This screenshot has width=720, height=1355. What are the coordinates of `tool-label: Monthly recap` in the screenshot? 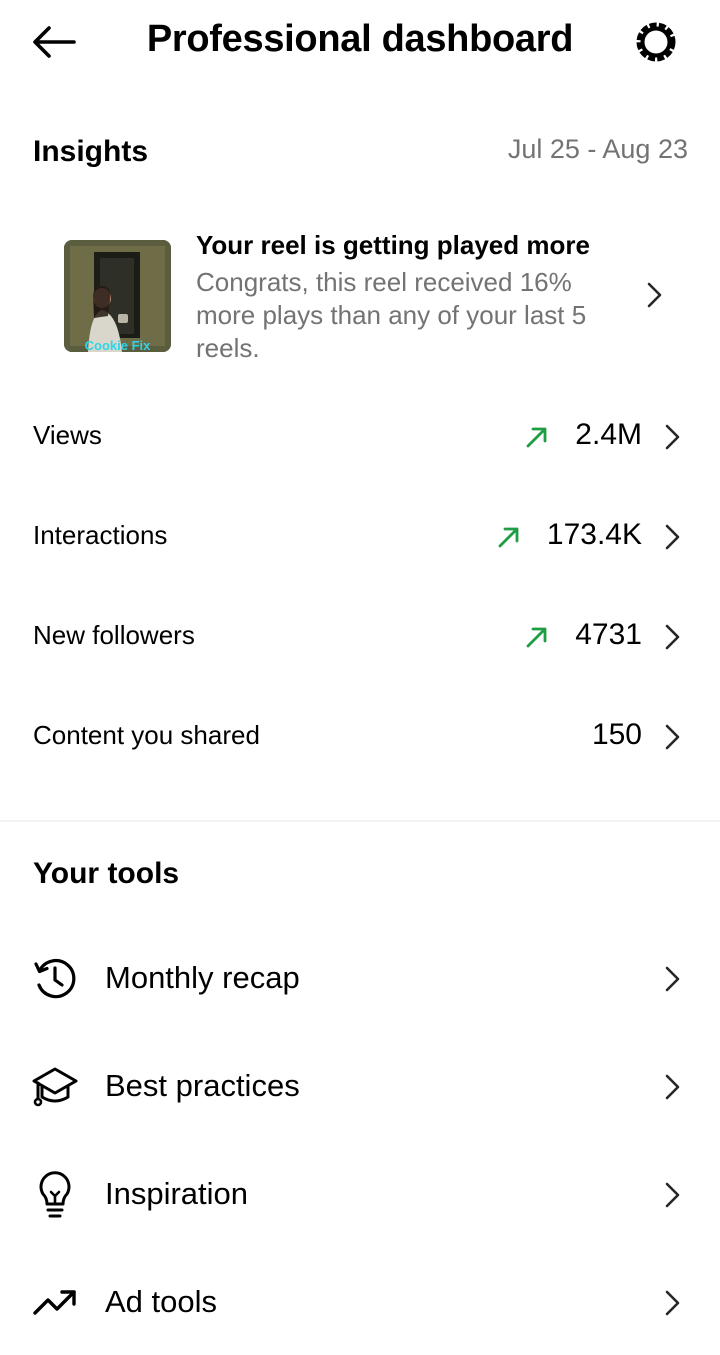 It's located at (202, 977).